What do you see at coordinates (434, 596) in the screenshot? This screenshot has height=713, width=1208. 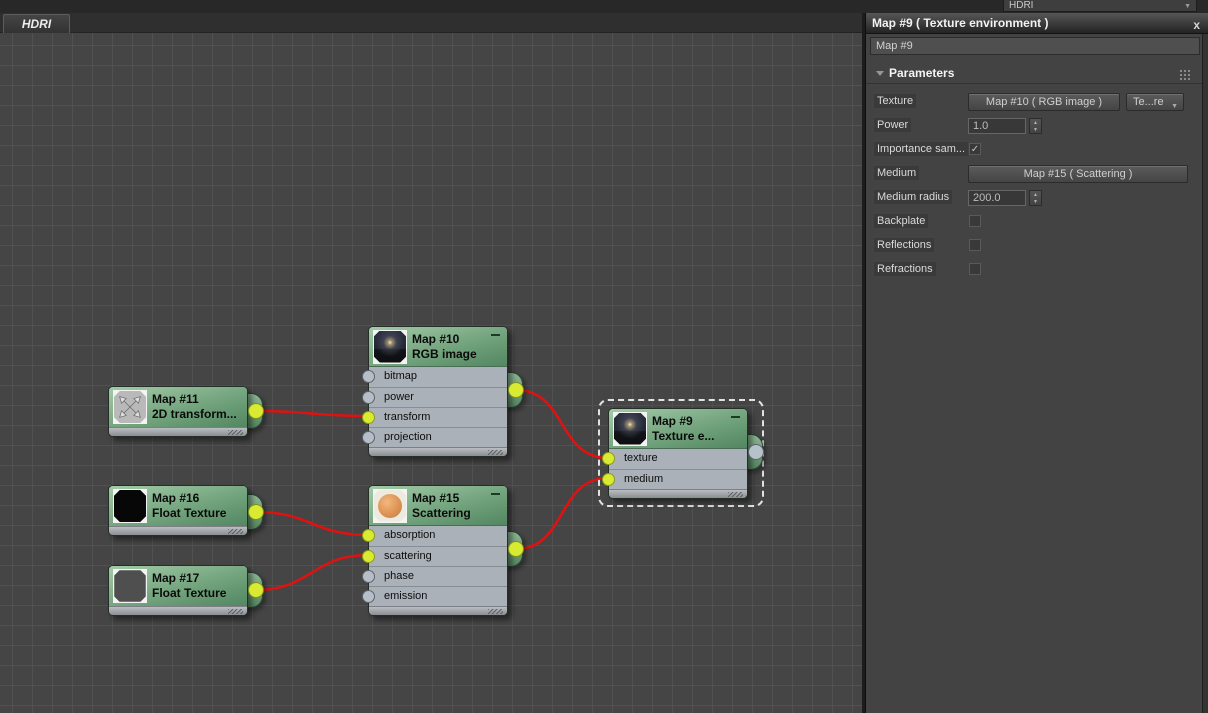 I see `input-slot-emission: emission` at bounding box center [434, 596].